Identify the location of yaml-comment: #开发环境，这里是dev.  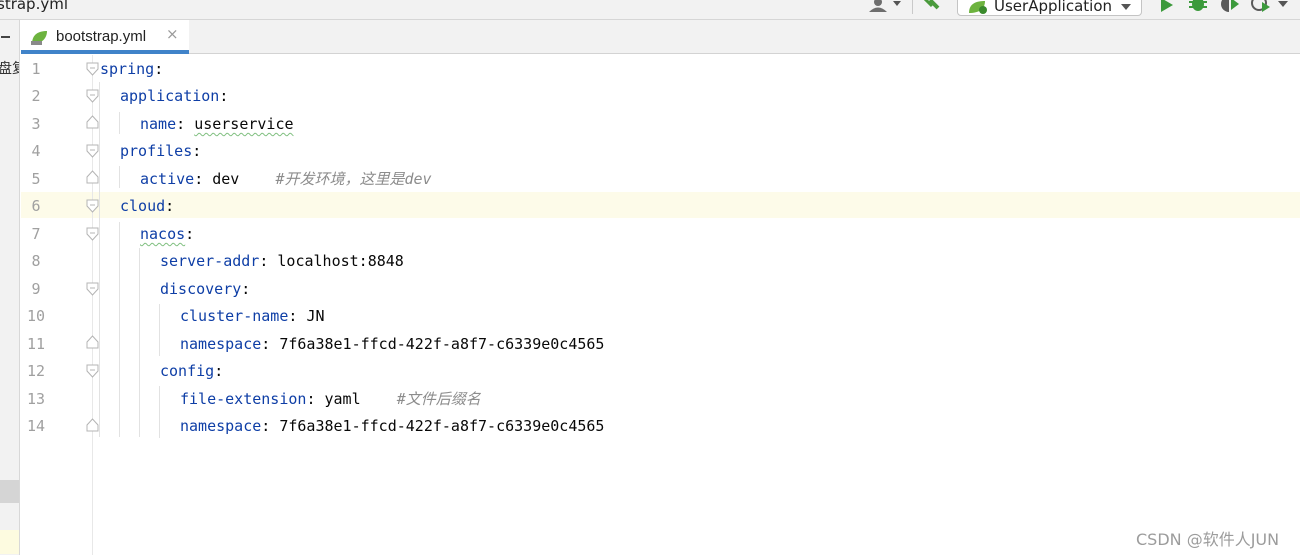
(353, 179).